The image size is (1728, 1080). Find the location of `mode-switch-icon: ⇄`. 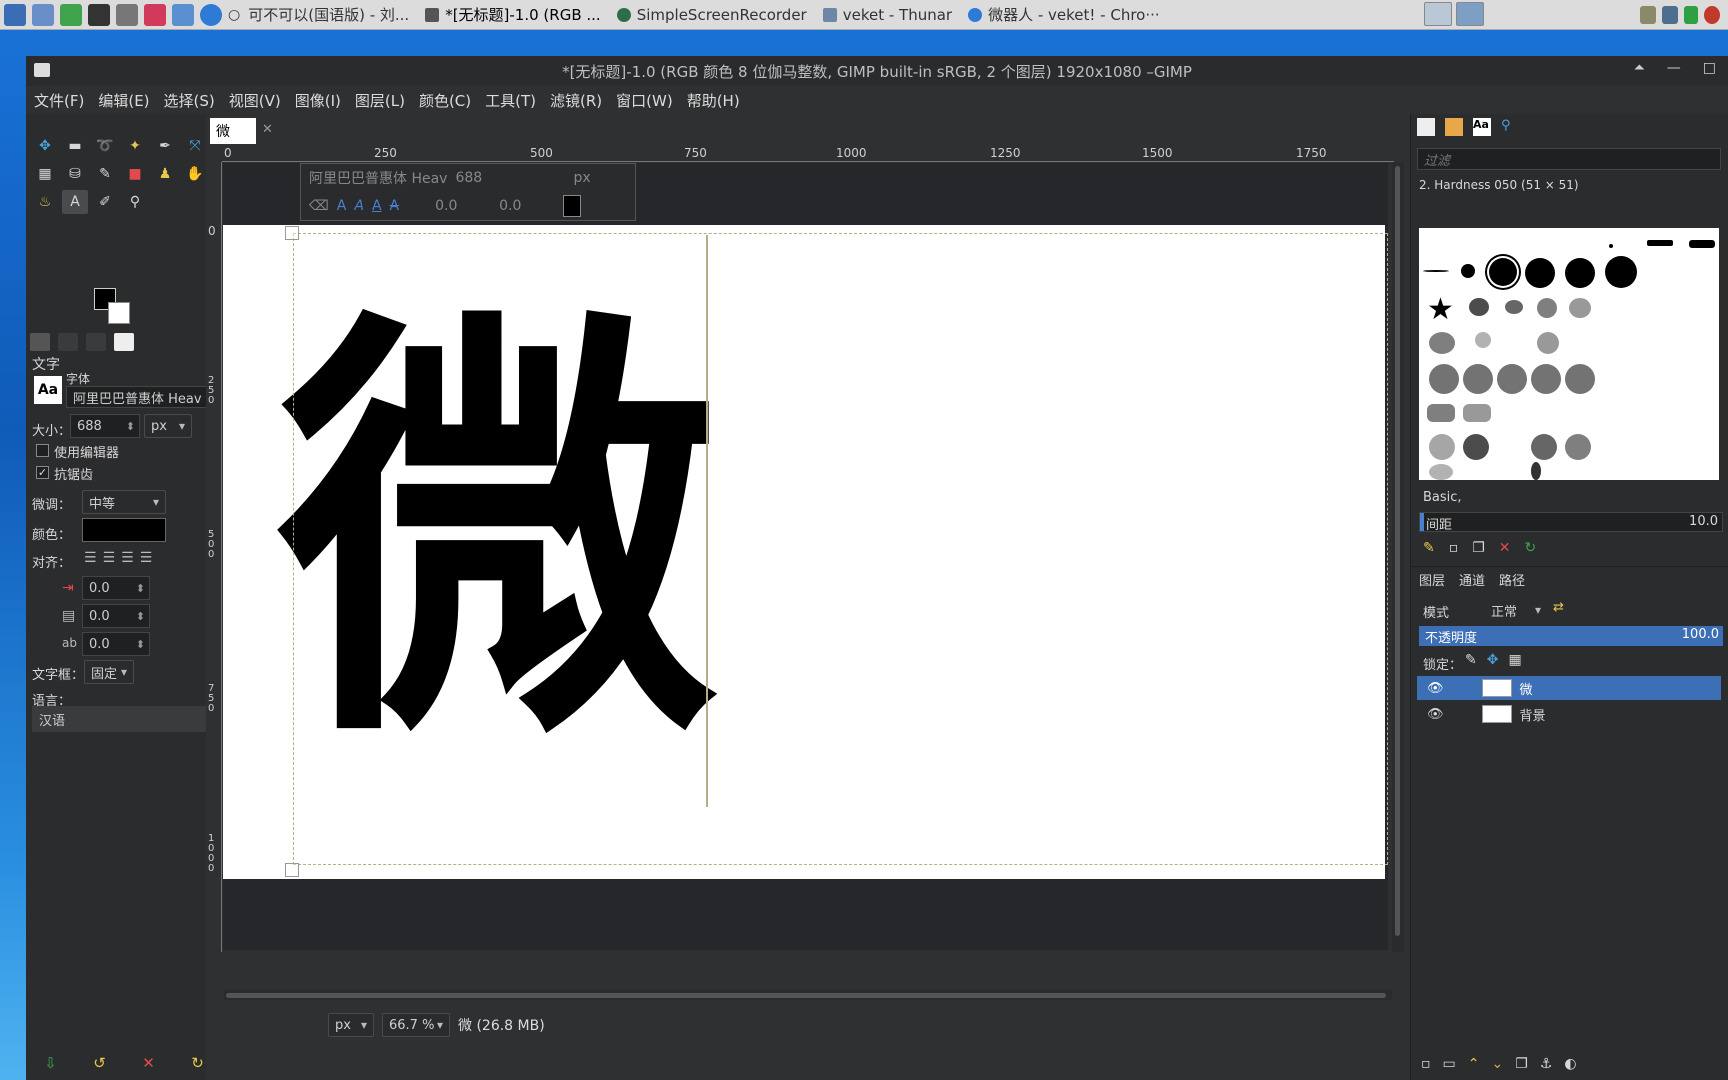

mode-switch-icon: ⇄ is located at coordinates (1558, 607).